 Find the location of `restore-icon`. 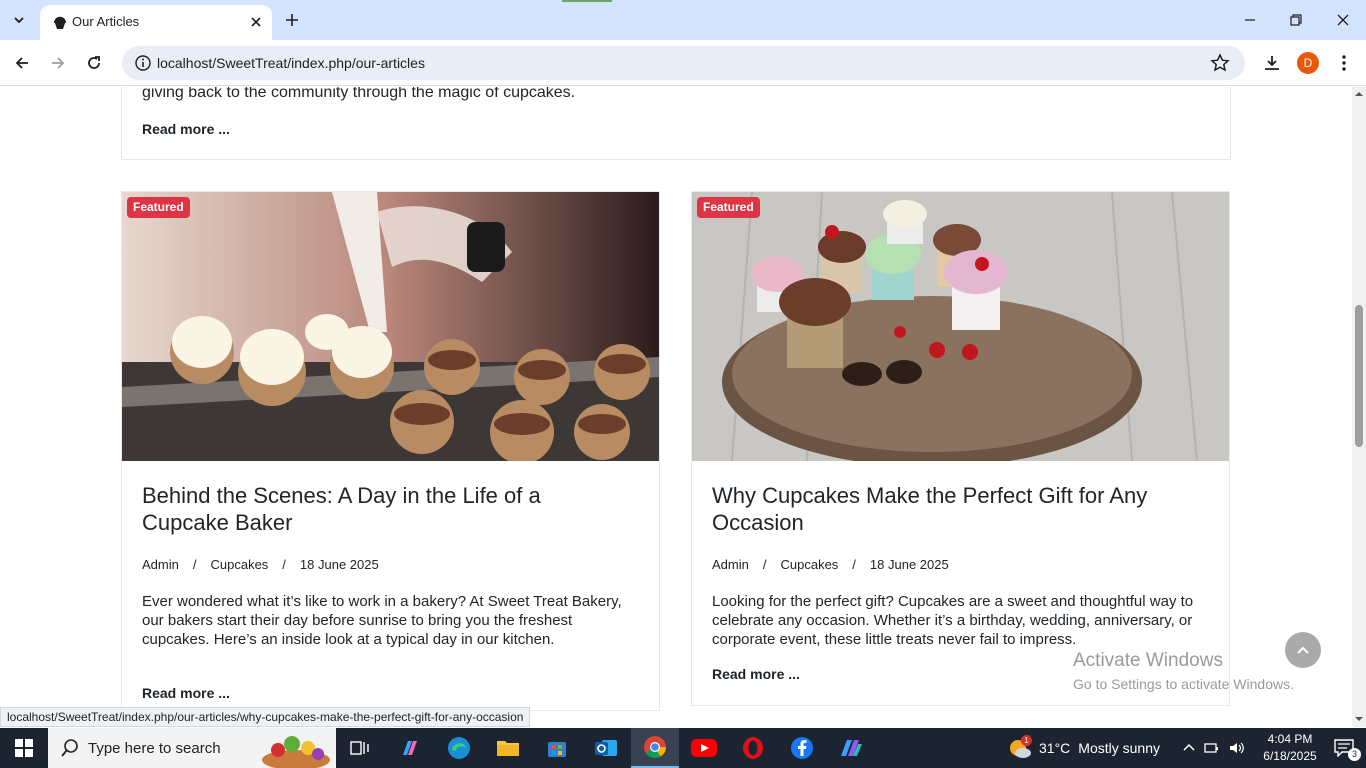

restore-icon is located at coordinates (1296, 20).